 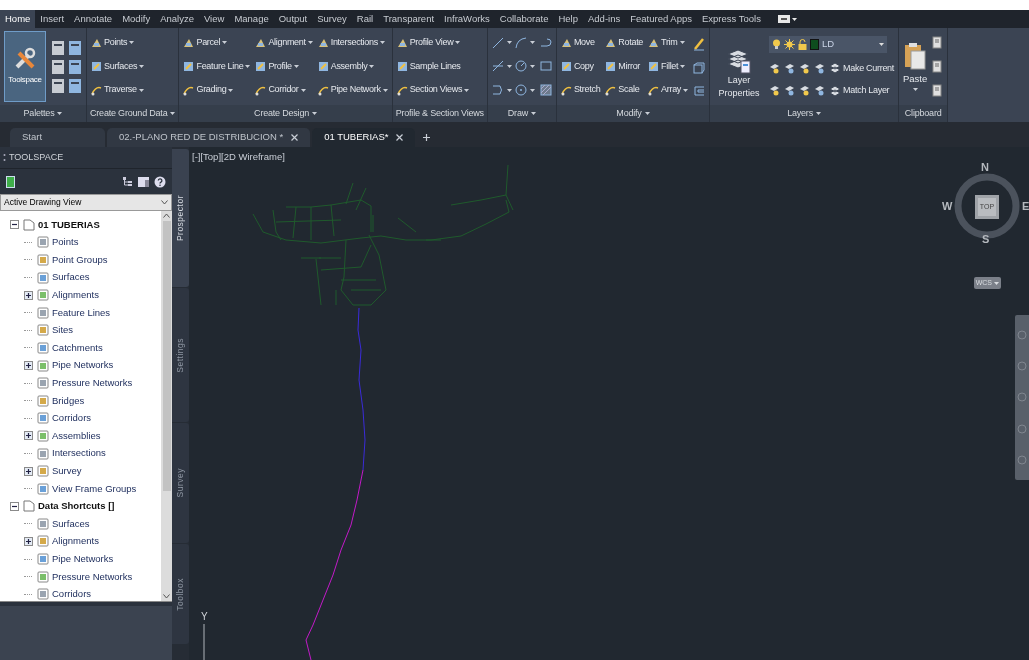 What do you see at coordinates (352, 43) in the screenshot?
I see `tool-button: Intersections` at bounding box center [352, 43].